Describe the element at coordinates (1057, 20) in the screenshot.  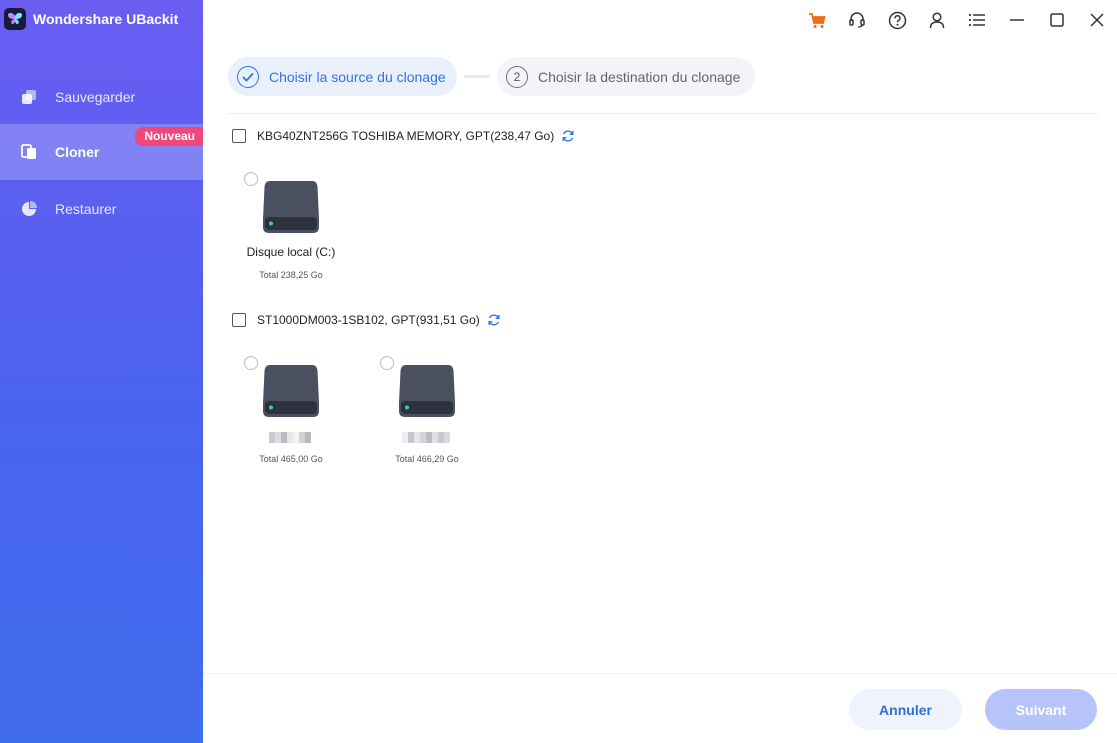
I see `maximize-icon` at that location.